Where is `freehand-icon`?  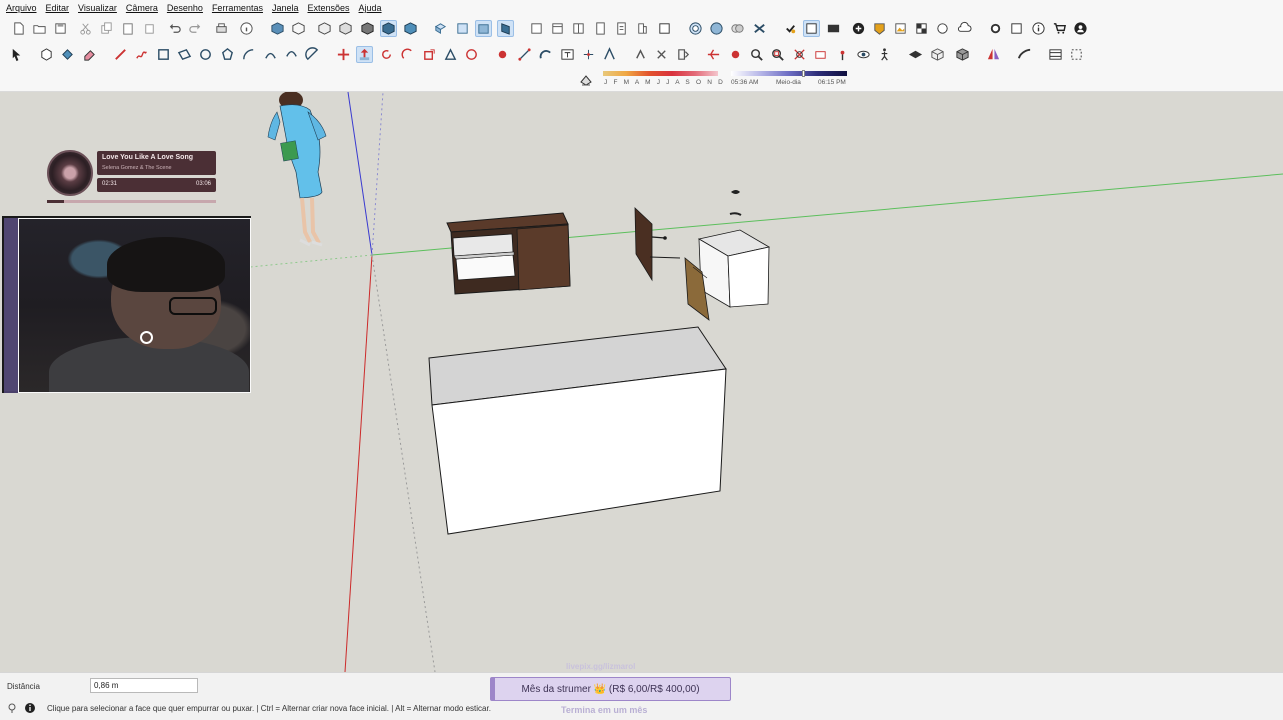
freehand-icon is located at coordinates (141, 54).